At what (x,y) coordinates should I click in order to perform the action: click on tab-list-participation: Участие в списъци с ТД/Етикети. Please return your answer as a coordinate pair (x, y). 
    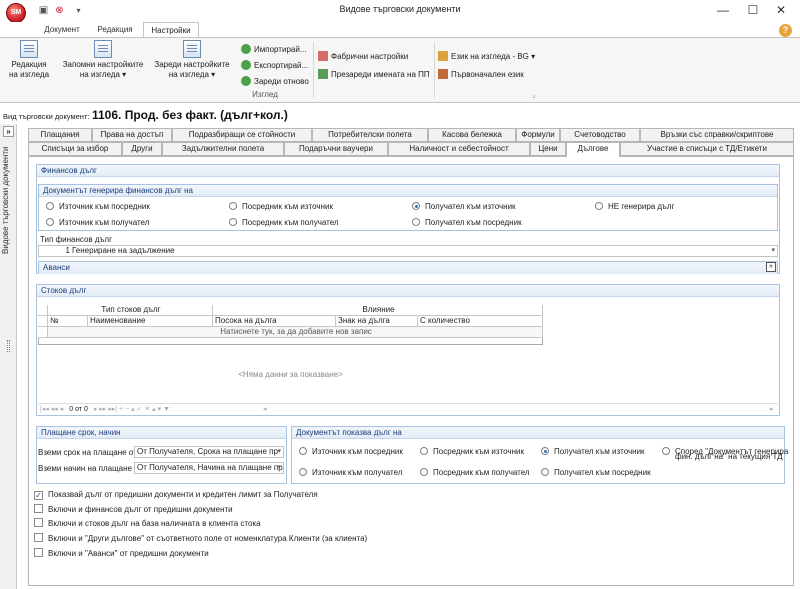
    Looking at the image, I should click on (707, 149).